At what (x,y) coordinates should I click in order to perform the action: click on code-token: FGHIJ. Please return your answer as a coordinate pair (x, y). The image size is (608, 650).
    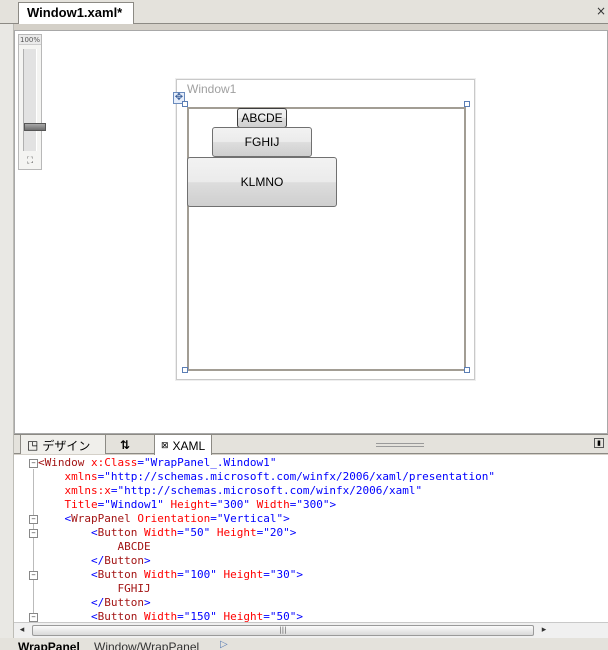
    Looking at the image, I should click on (94, 588).